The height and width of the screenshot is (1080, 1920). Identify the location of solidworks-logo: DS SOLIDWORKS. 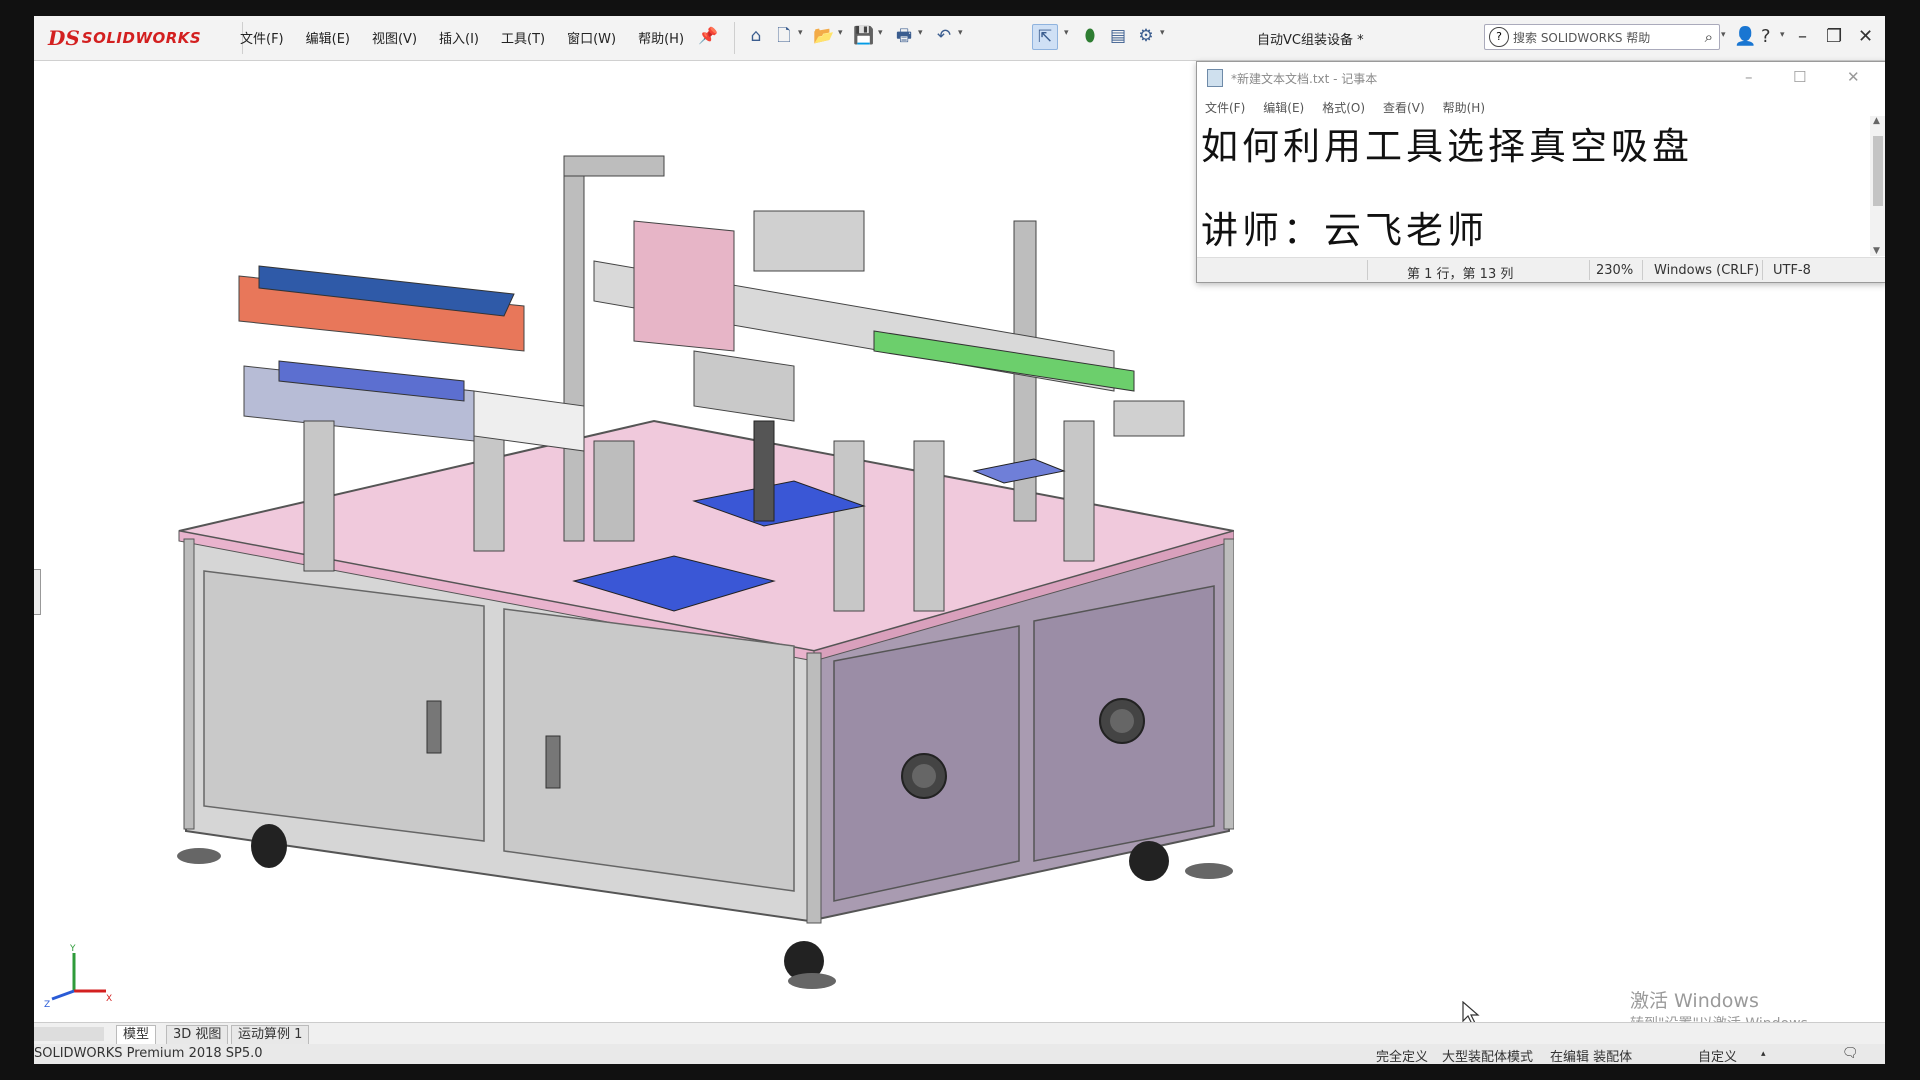
(142, 38).